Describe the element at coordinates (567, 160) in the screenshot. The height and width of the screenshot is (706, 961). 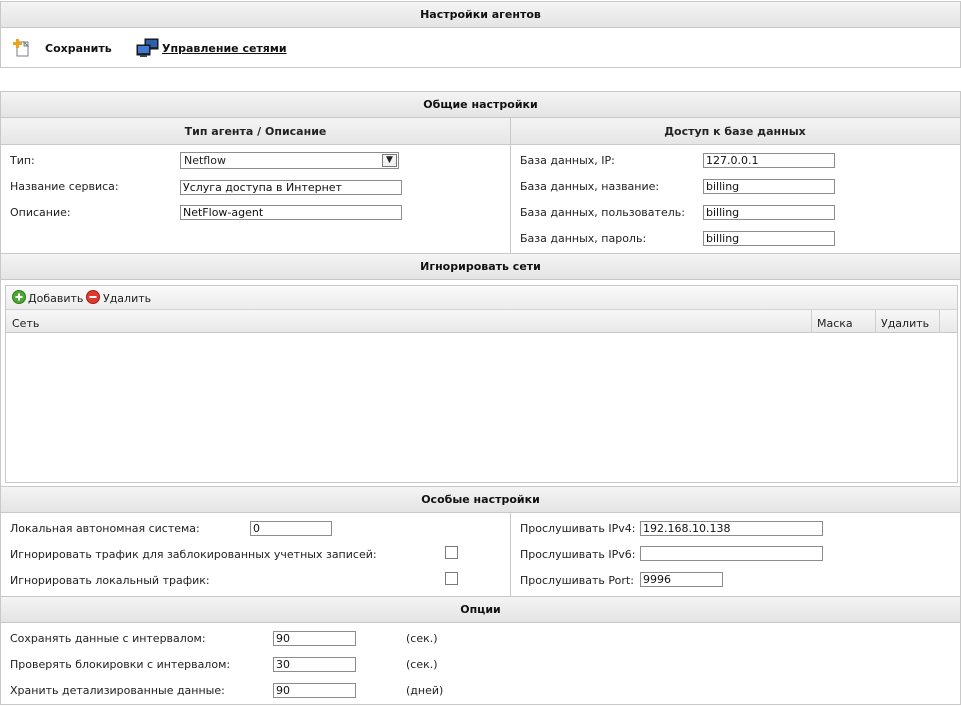
I see `db-ip-label: База данных, IP:` at that location.